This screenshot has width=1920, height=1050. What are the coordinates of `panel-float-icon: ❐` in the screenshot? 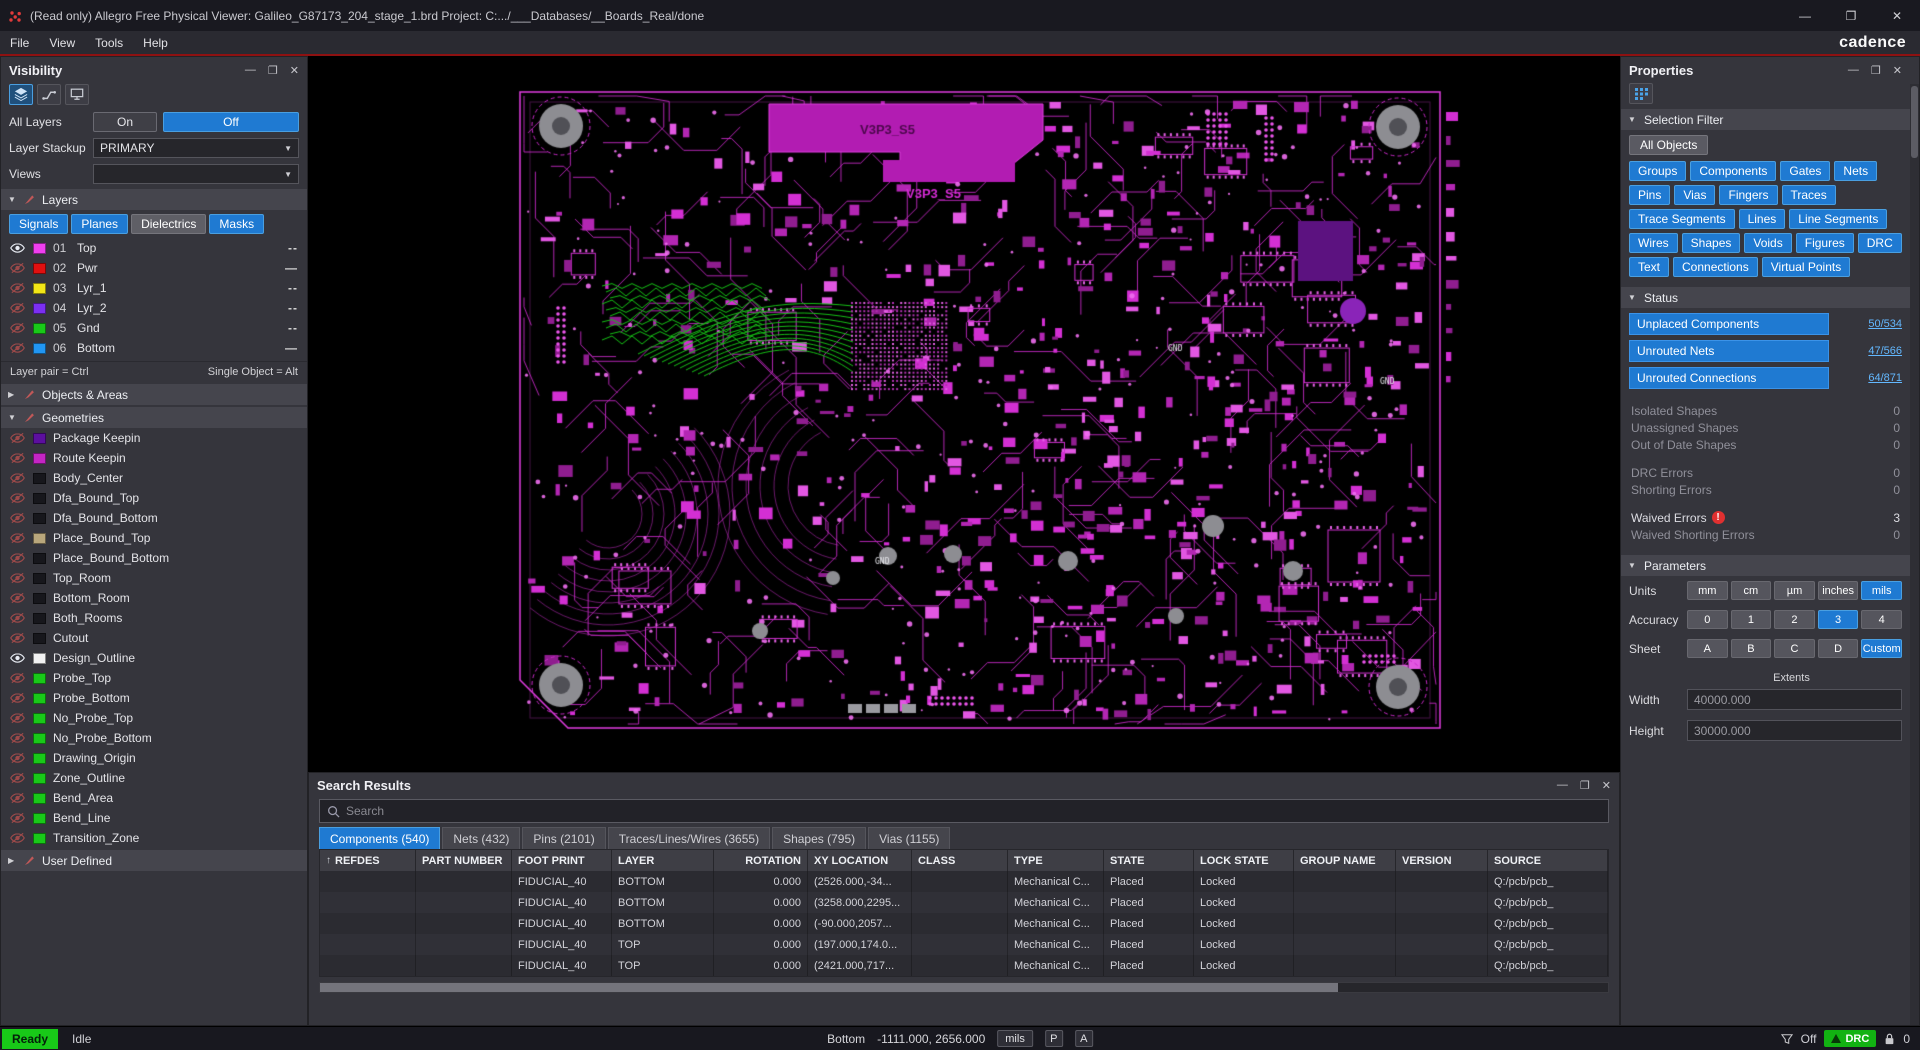 It's located at (273, 70).